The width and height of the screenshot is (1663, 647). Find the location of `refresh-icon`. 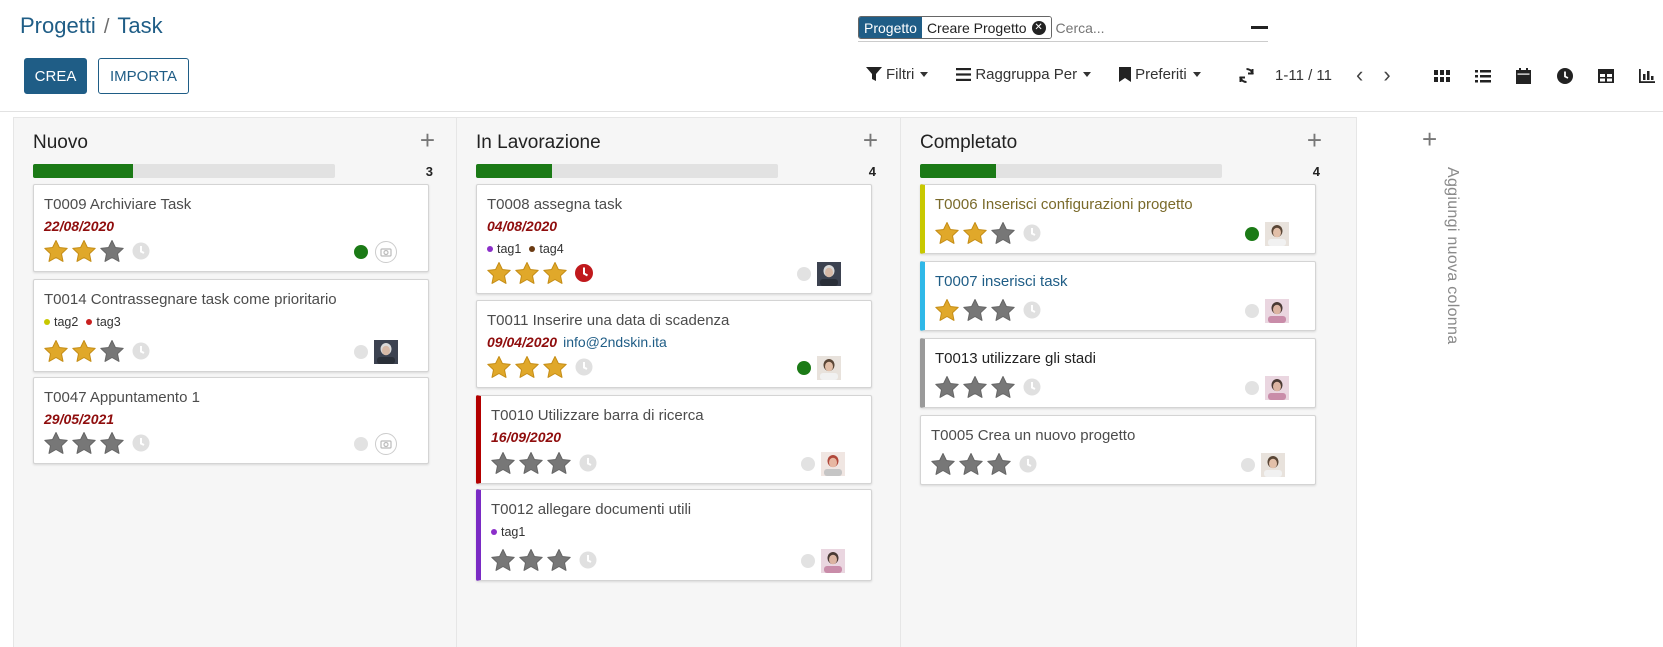

refresh-icon is located at coordinates (1246, 75).